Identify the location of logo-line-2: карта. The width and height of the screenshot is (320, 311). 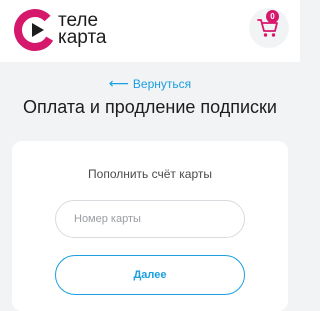
(82, 37).